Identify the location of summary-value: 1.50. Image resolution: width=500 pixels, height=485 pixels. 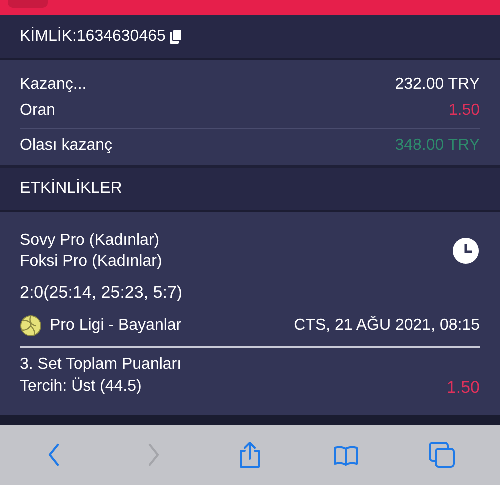
(464, 111).